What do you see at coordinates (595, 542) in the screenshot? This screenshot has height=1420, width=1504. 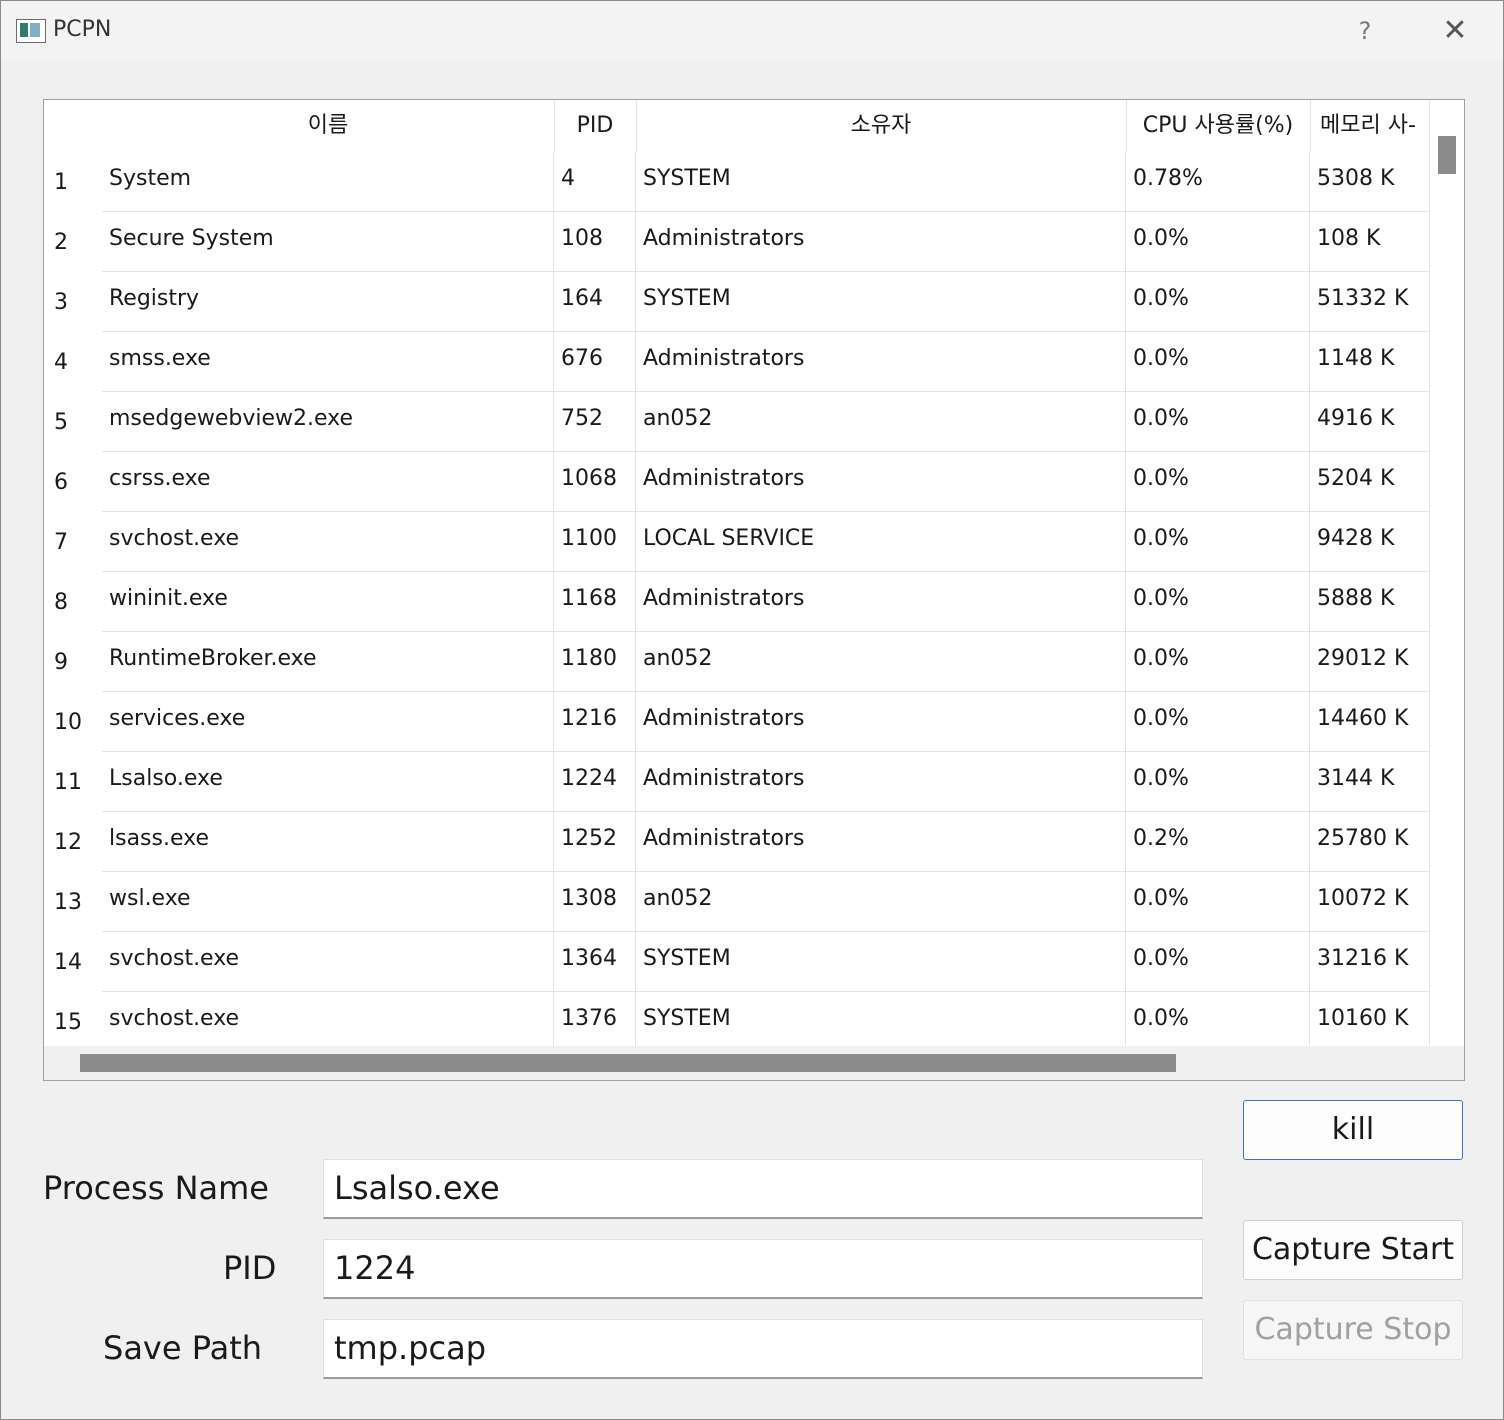 I see `cell-pid: 1100` at bounding box center [595, 542].